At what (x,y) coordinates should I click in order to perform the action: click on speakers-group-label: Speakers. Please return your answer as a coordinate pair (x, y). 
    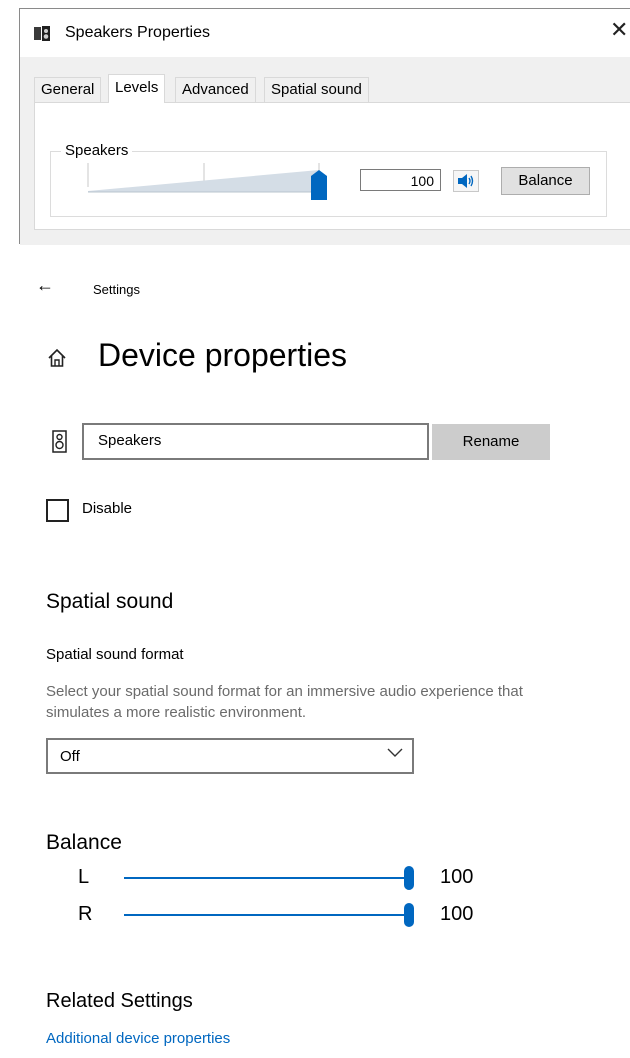
    Looking at the image, I should click on (97, 150).